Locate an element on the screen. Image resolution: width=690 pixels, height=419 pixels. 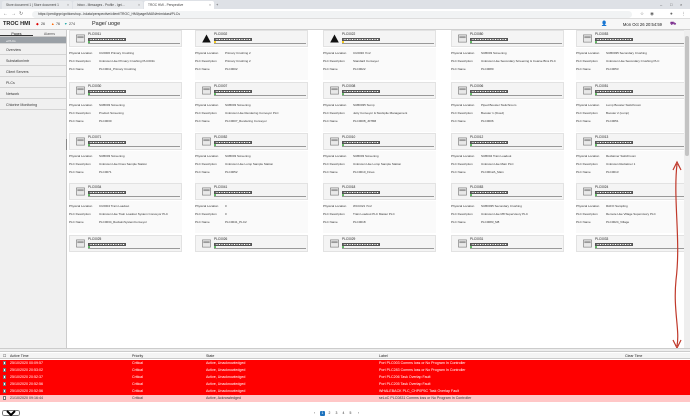
tab-alarms: Alarms is located at coordinates (49, 33).